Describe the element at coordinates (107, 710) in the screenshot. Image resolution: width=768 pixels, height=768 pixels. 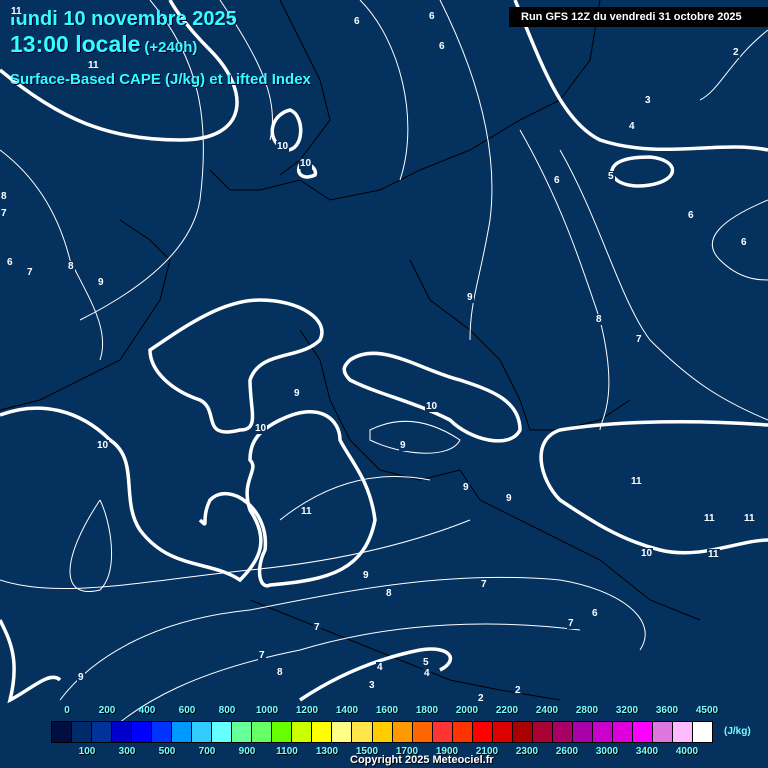
I see `legend-label: 200` at that location.